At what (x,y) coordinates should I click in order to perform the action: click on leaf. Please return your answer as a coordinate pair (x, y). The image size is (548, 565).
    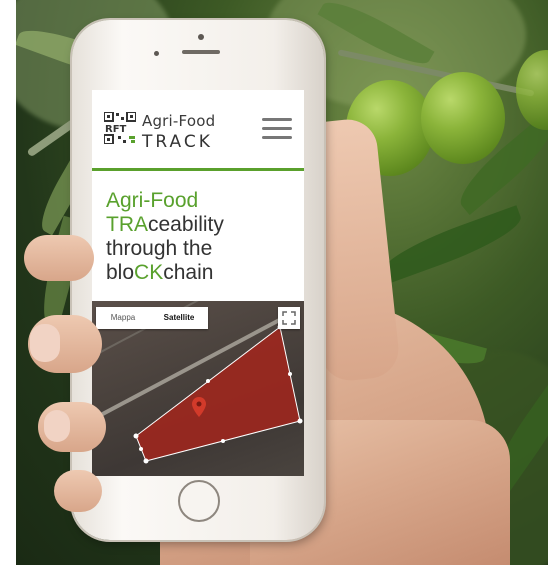
    Looking at the image, I should click on (451, 245).